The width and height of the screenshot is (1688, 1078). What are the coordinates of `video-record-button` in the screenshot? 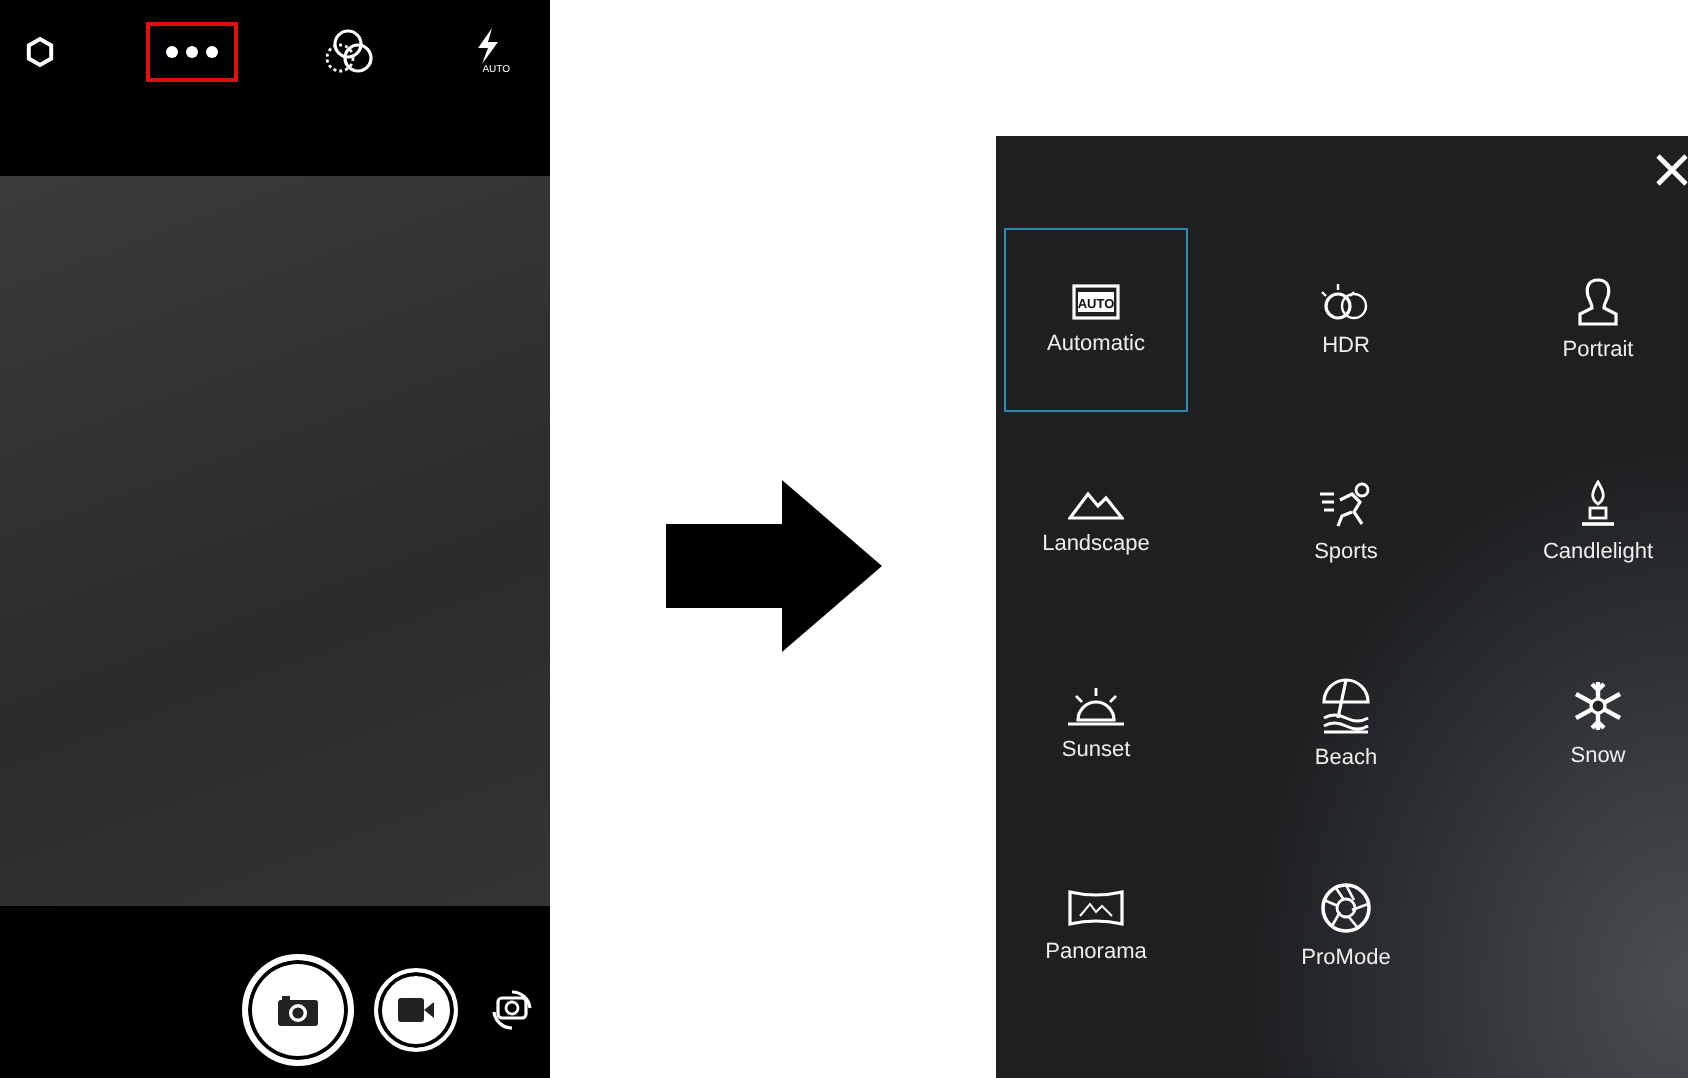 It's located at (416, 1010).